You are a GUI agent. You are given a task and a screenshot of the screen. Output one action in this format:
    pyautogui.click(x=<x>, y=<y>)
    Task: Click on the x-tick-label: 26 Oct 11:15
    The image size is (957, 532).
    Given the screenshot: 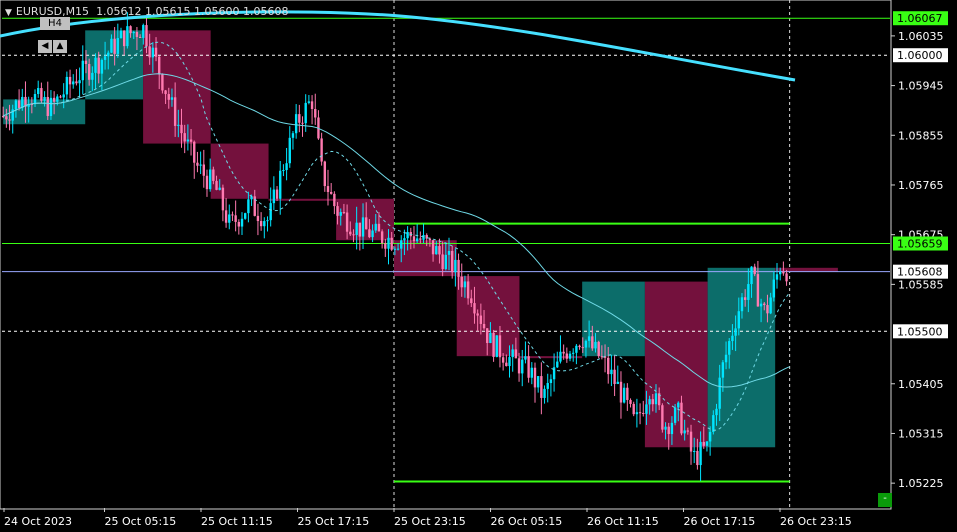 What is the action you would take?
    pyautogui.click(x=623, y=521)
    